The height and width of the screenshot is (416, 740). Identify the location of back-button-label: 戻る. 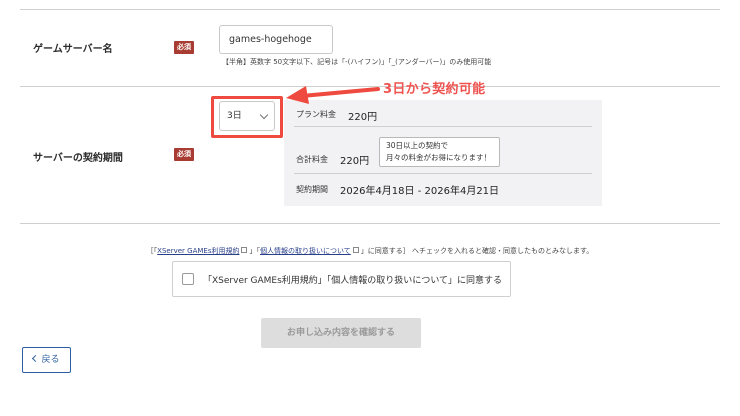
(50, 360).